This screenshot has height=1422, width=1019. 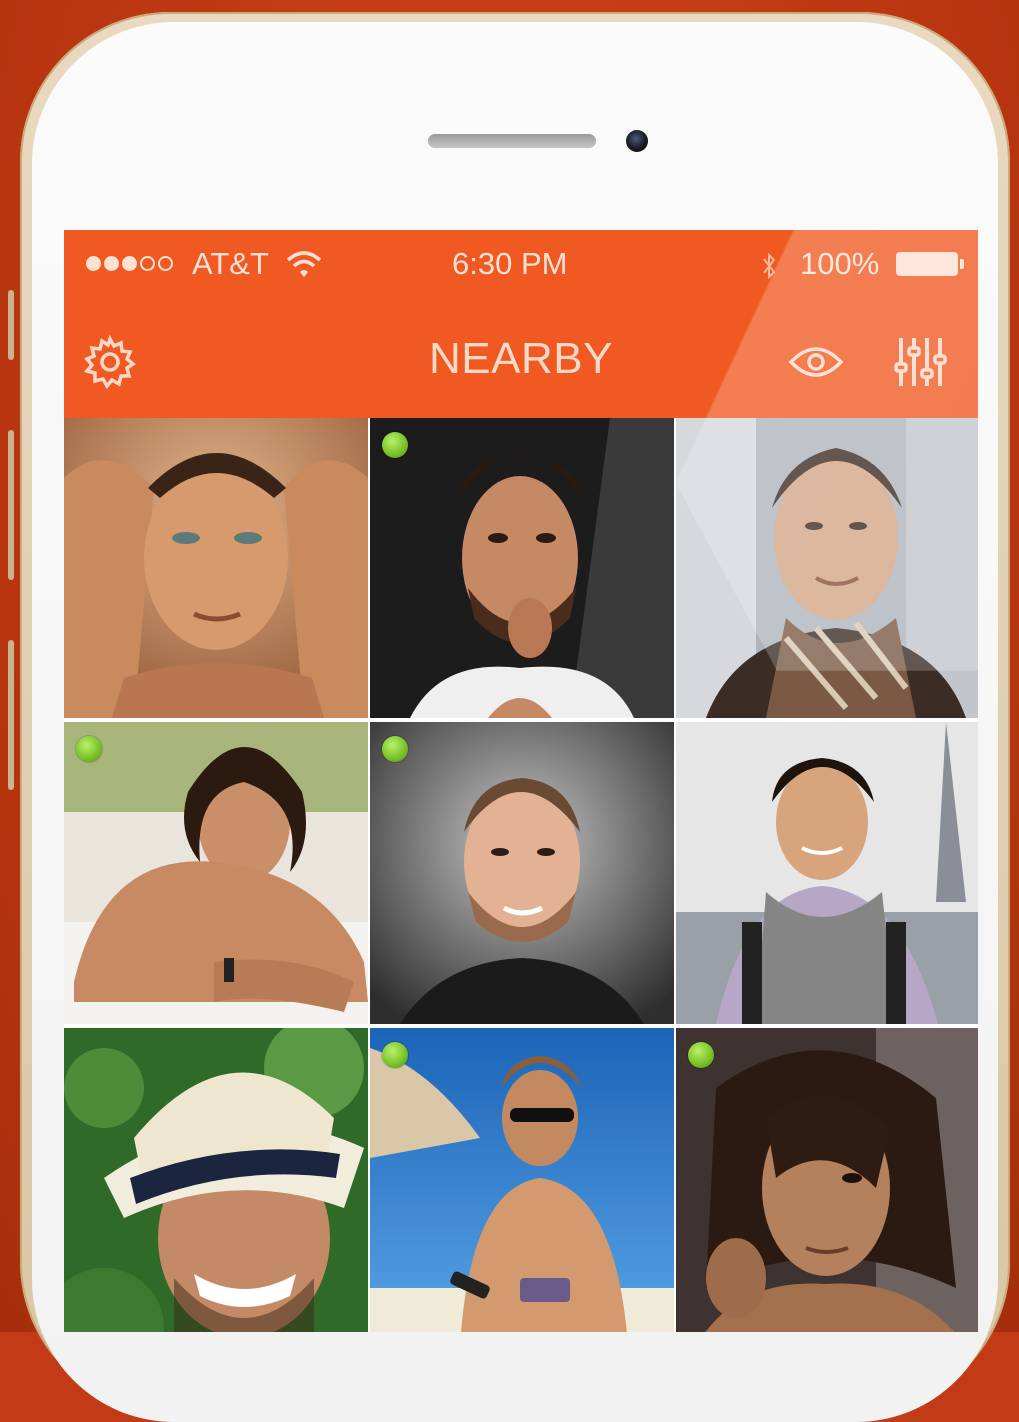 What do you see at coordinates (769, 270) in the screenshot?
I see `bluetooth-icon` at bounding box center [769, 270].